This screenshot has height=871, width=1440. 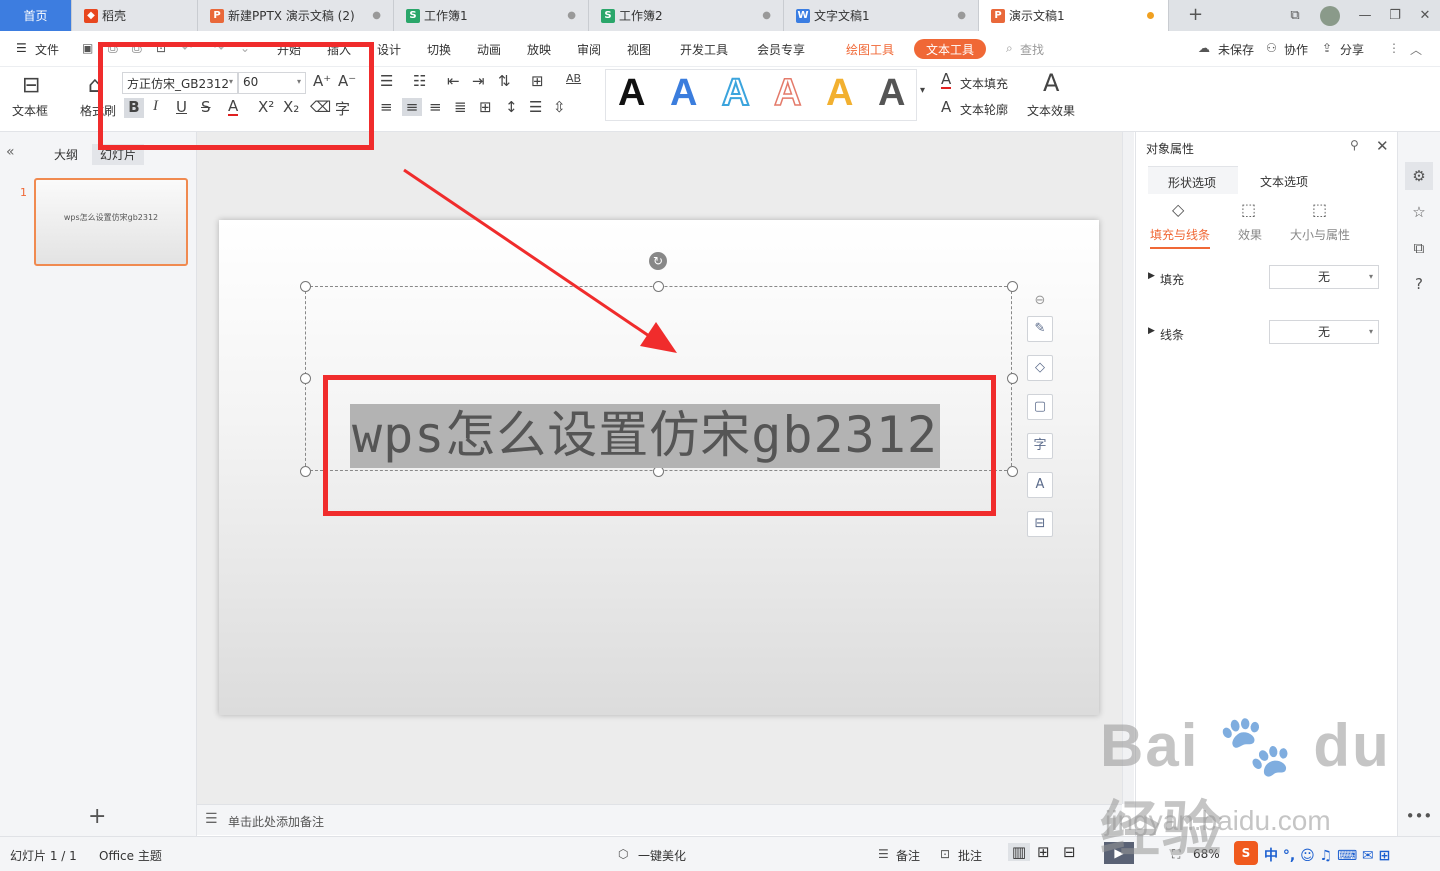 I want to click on window-mode-icon: ⧉, so click(x=1295, y=15).